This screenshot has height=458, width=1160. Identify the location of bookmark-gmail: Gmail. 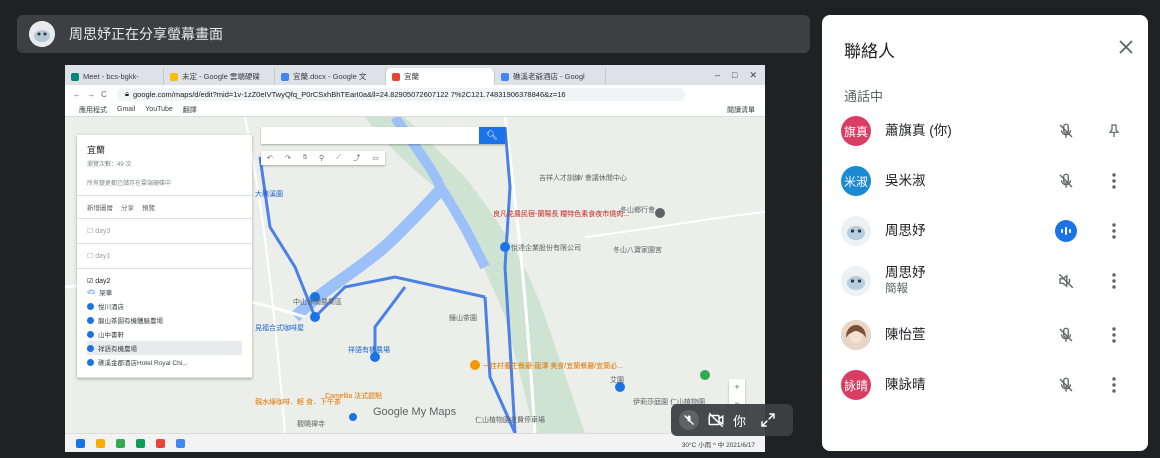
(126, 109).